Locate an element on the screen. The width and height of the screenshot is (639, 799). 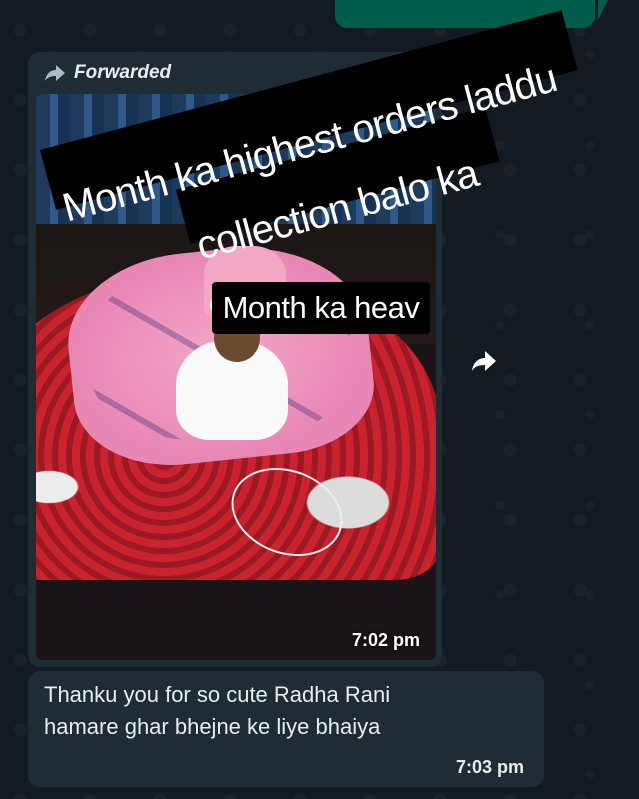
forward-share-button is located at coordinates (484, 363).